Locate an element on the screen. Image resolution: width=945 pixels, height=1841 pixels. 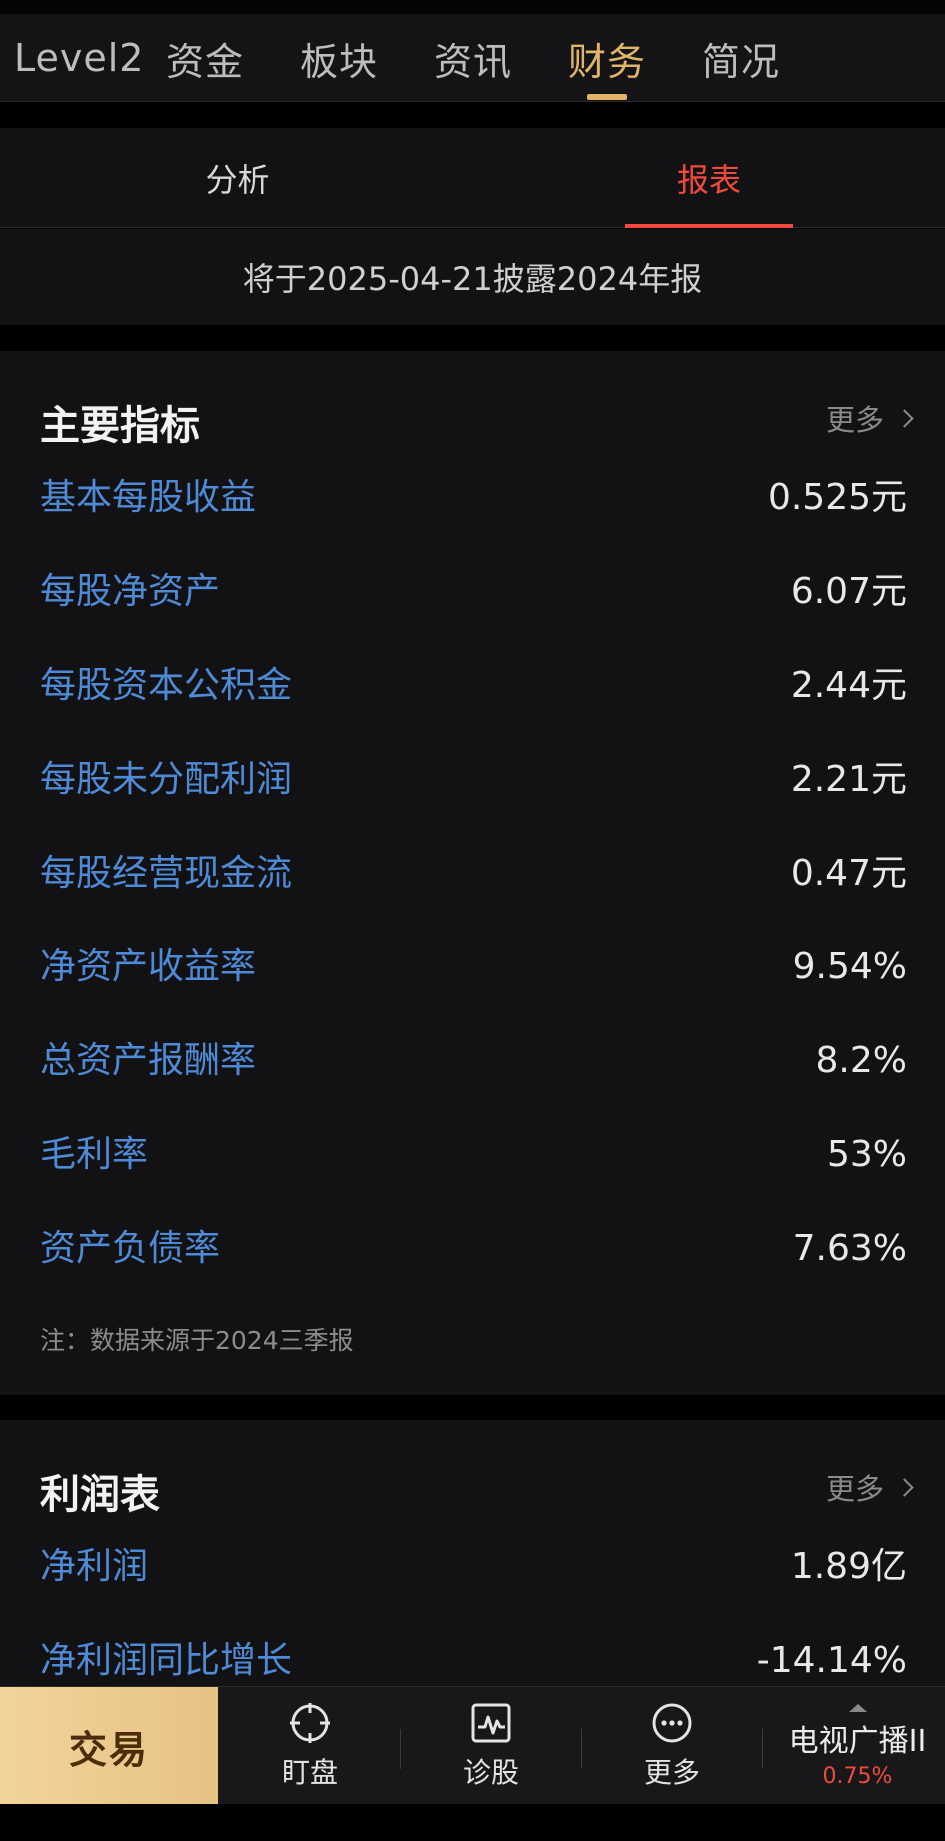
system-bottom-strip is located at coordinates (472, 1822).